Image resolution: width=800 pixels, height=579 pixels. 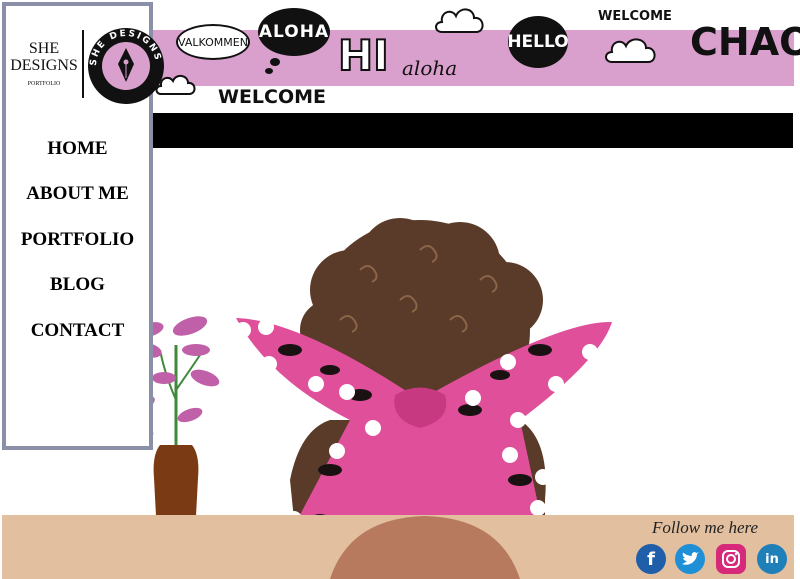 I want to click on logo-badge: SHE DESIGNS, so click(x=126, y=66).